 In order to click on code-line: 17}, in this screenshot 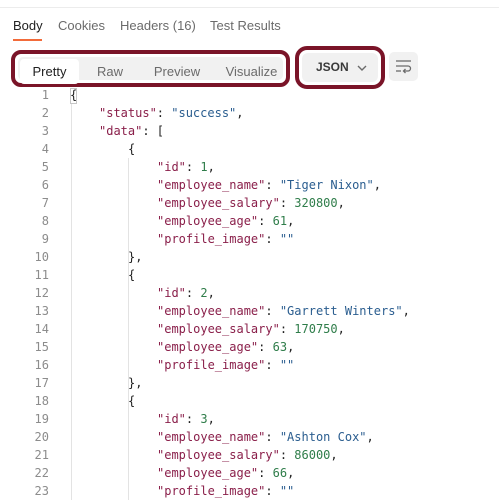, I will do `click(249, 383)`.